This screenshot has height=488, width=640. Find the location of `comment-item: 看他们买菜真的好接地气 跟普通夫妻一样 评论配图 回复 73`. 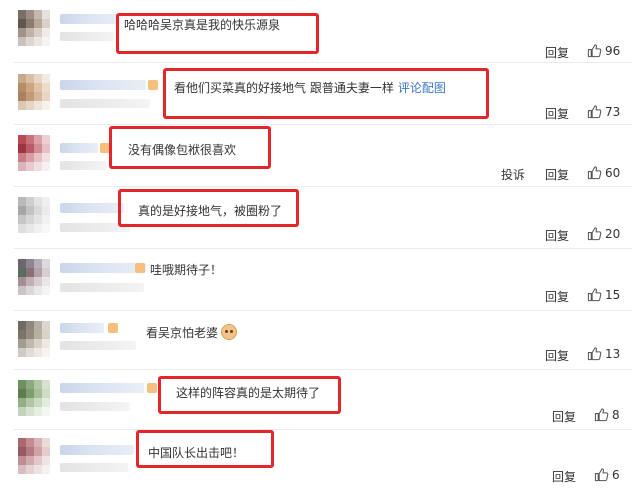

comment-item: 看他们买菜真的好接地气 跟普通夫妻一样 评论配图 回复 73 is located at coordinates (320, 94).